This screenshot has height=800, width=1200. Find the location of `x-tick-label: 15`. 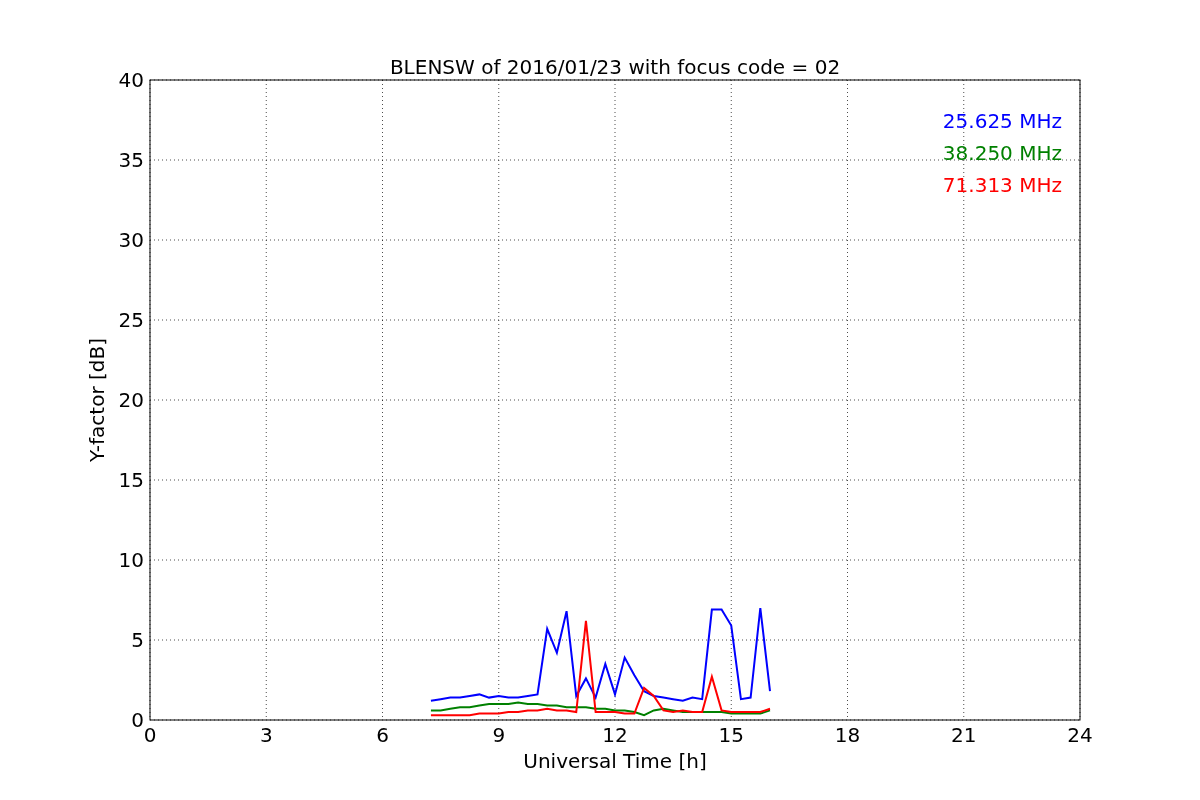

x-tick-label: 15 is located at coordinates (731, 735).